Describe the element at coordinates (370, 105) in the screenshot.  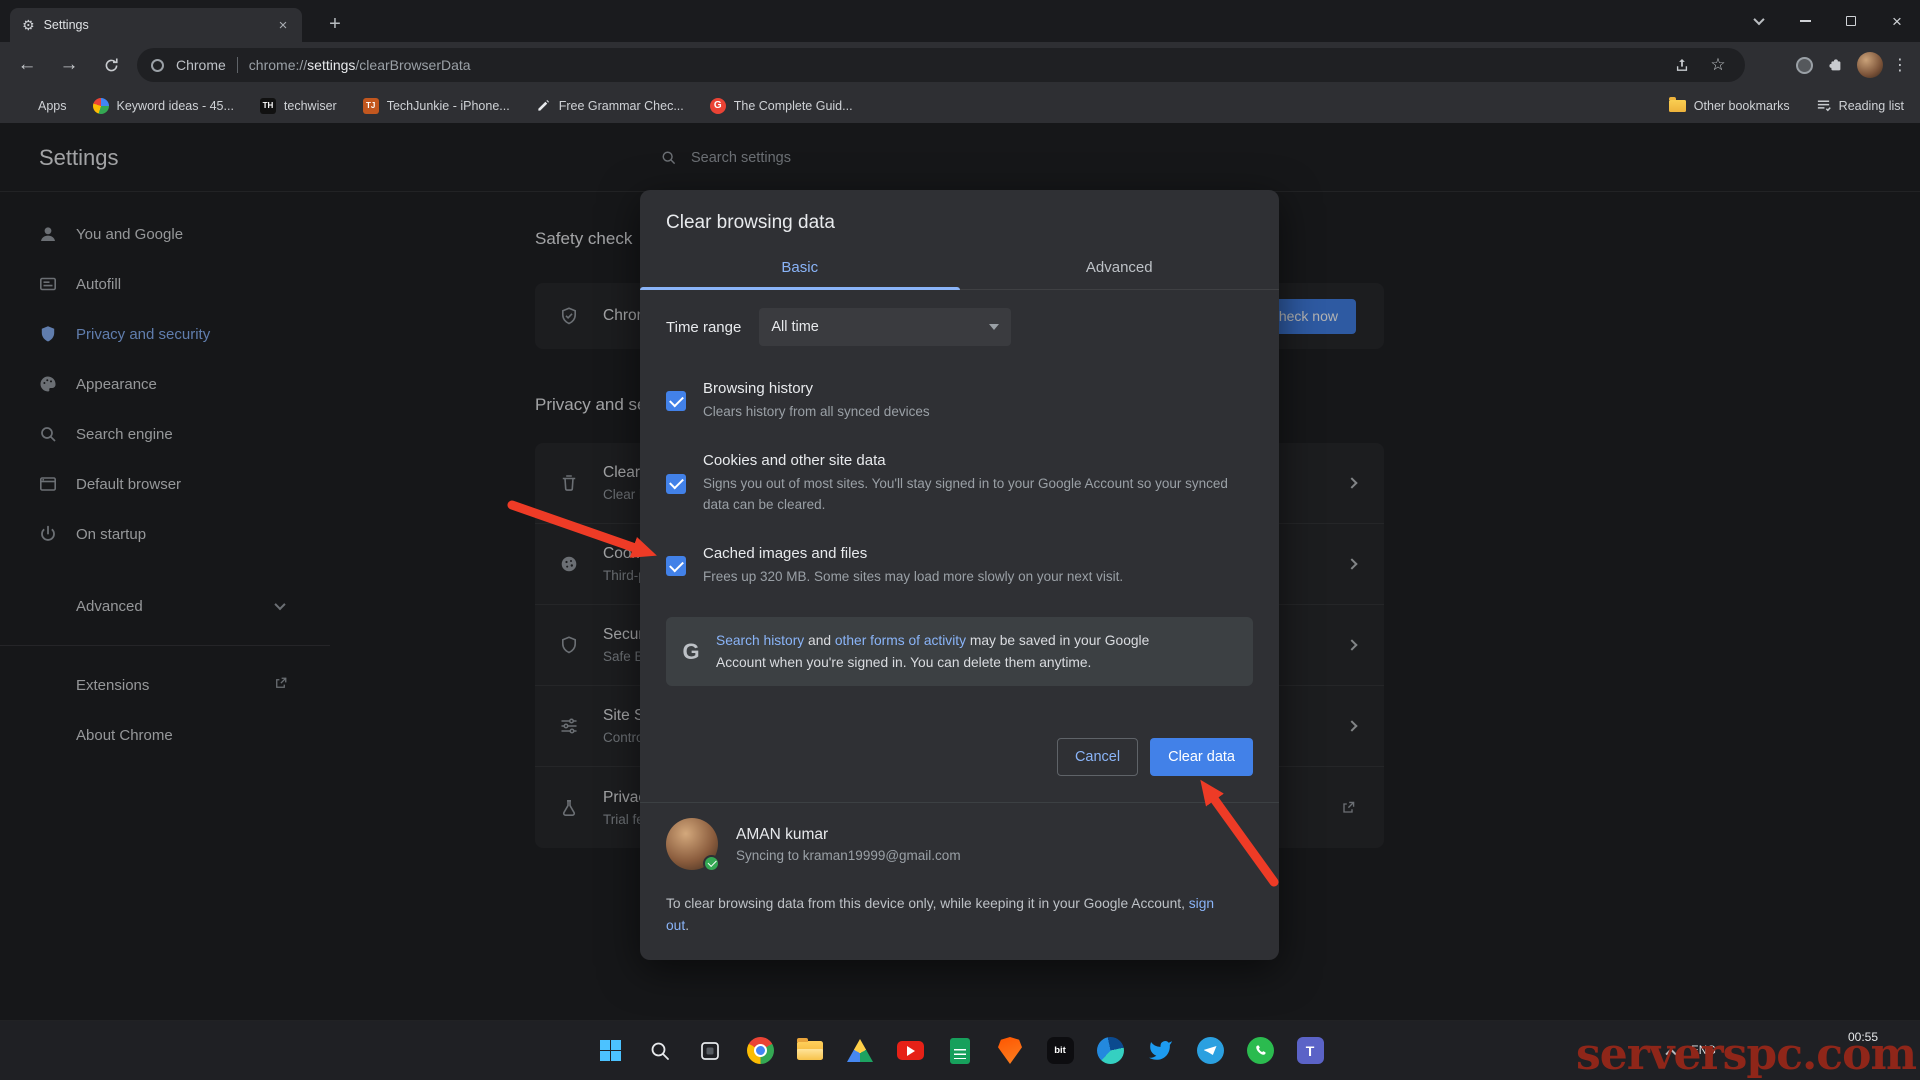
I see `techjunkie-favicon: TJ` at that location.